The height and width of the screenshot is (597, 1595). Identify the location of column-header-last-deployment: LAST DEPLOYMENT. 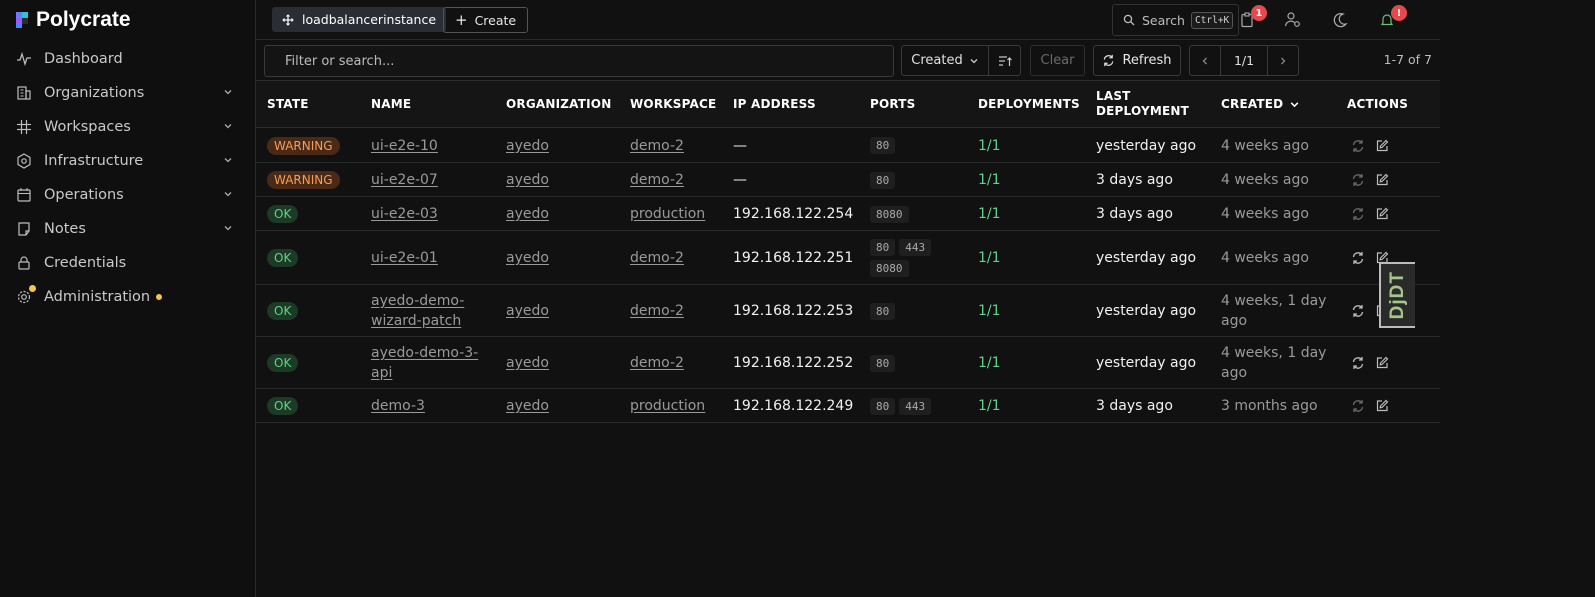
(1142, 104).